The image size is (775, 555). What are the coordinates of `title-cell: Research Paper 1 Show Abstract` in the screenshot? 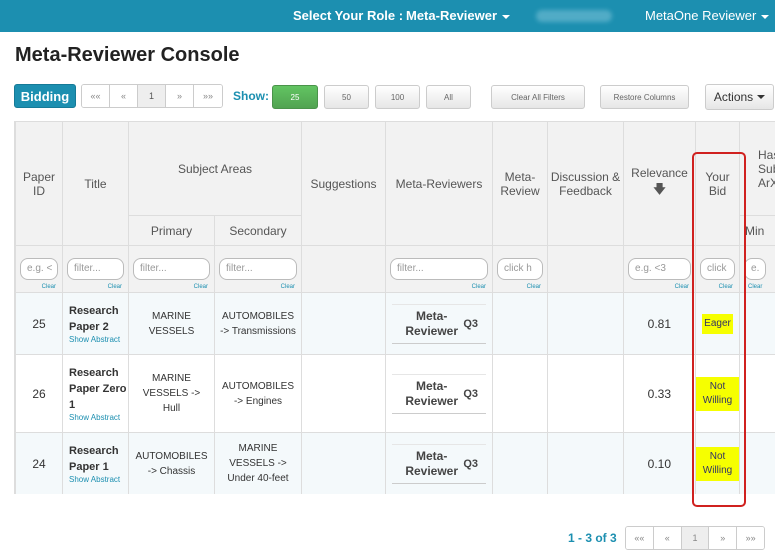 It's located at (95, 463).